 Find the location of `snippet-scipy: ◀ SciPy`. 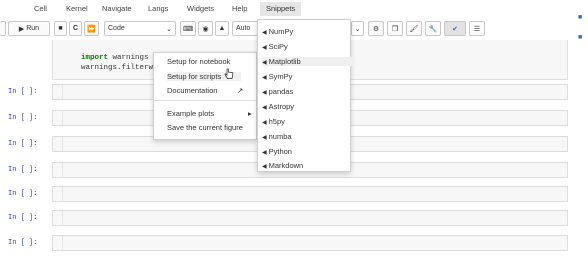

snippet-scipy: ◀ SciPy is located at coordinates (275, 46).